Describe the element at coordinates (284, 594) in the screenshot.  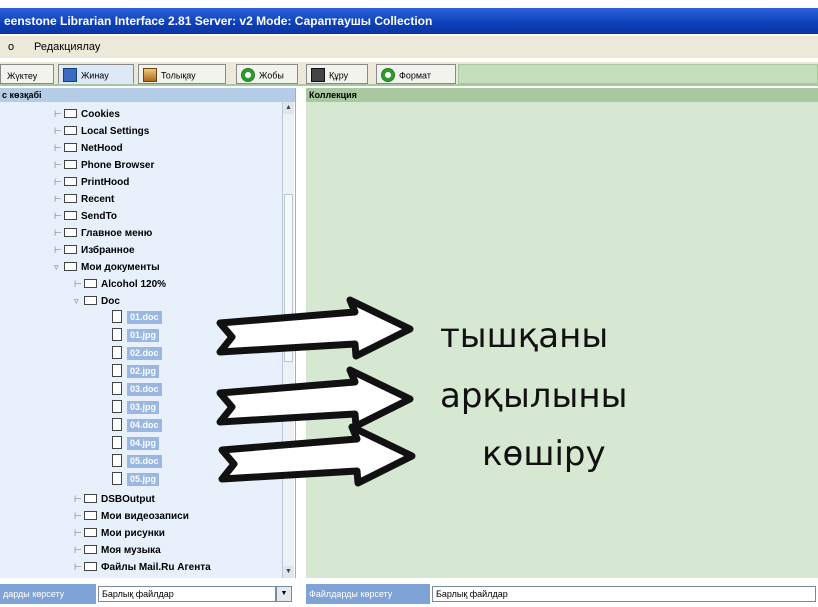
I see `chevron-down-icon: ▼` at that location.